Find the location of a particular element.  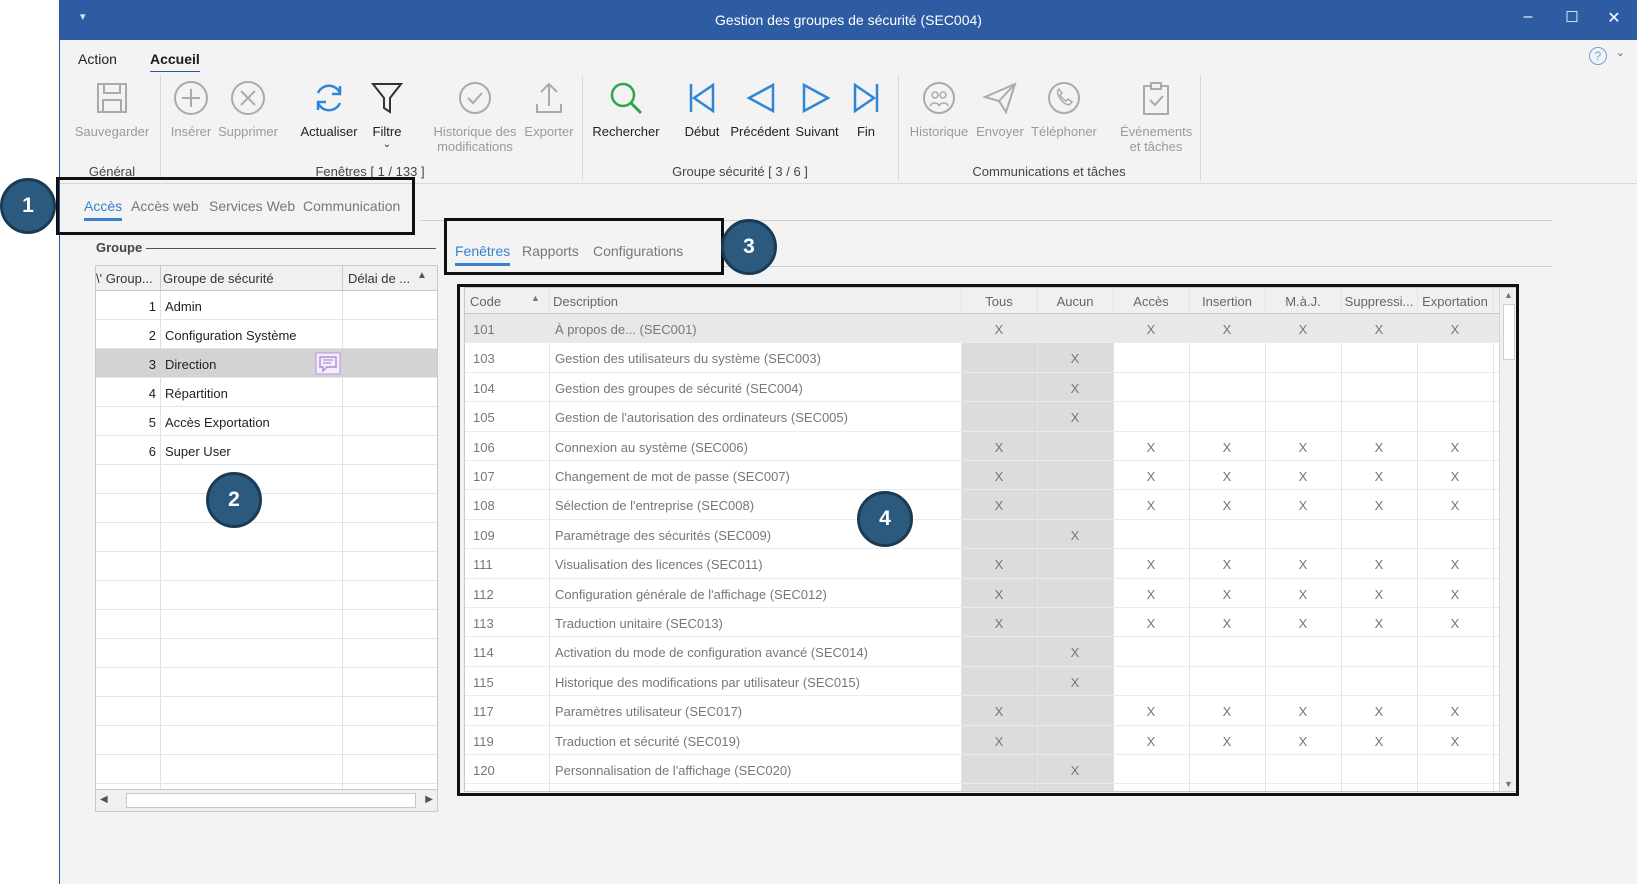

table-row: 6 Super User is located at coordinates (266, 450).